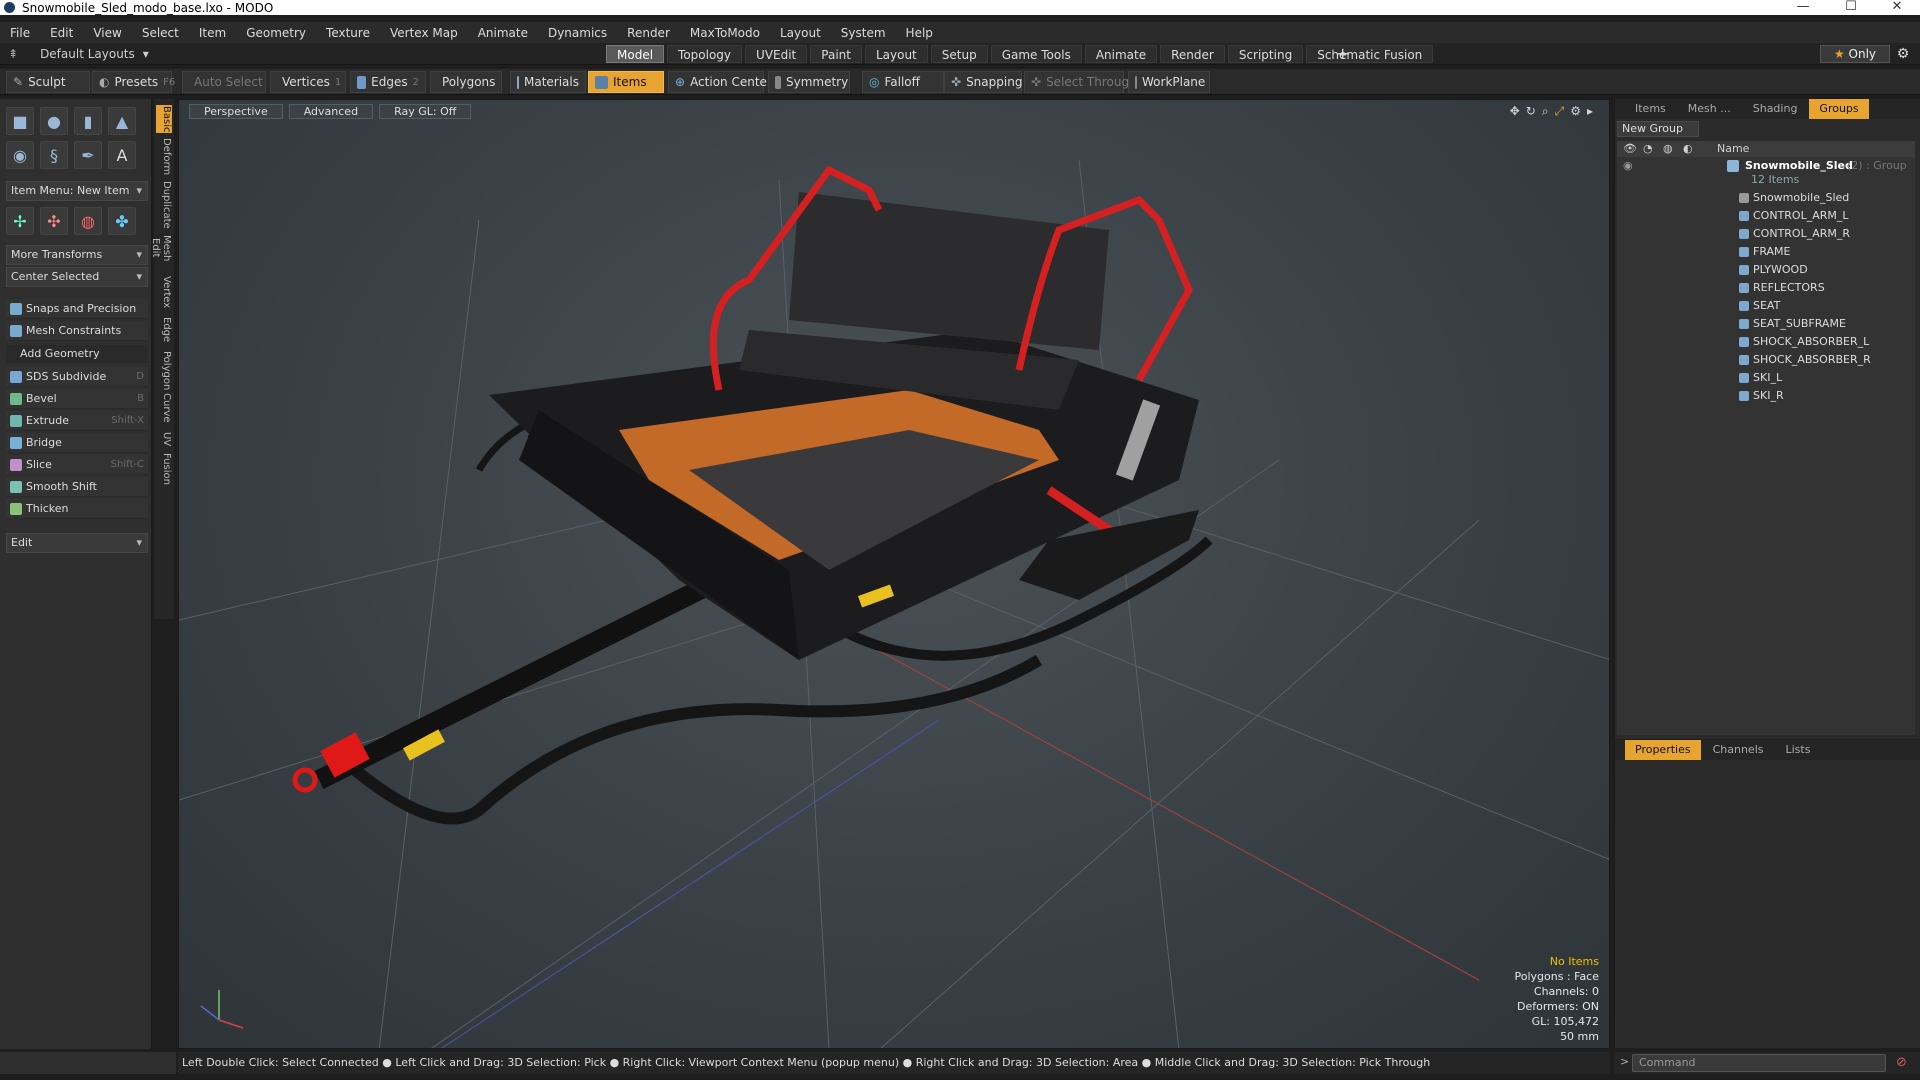  I want to click on group-item: SEAT_SUBFRAME, so click(1766, 324).